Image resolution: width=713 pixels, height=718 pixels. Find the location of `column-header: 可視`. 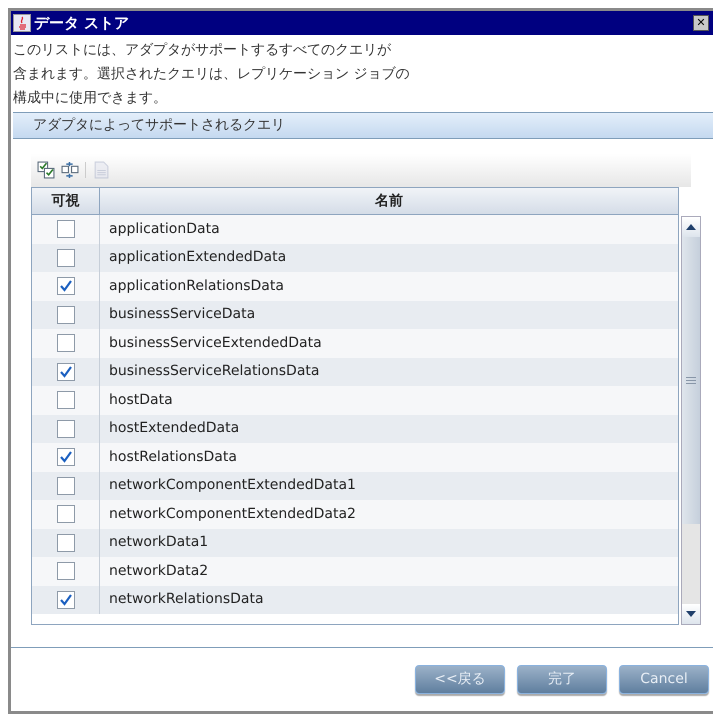

column-header: 可視 is located at coordinates (66, 201).